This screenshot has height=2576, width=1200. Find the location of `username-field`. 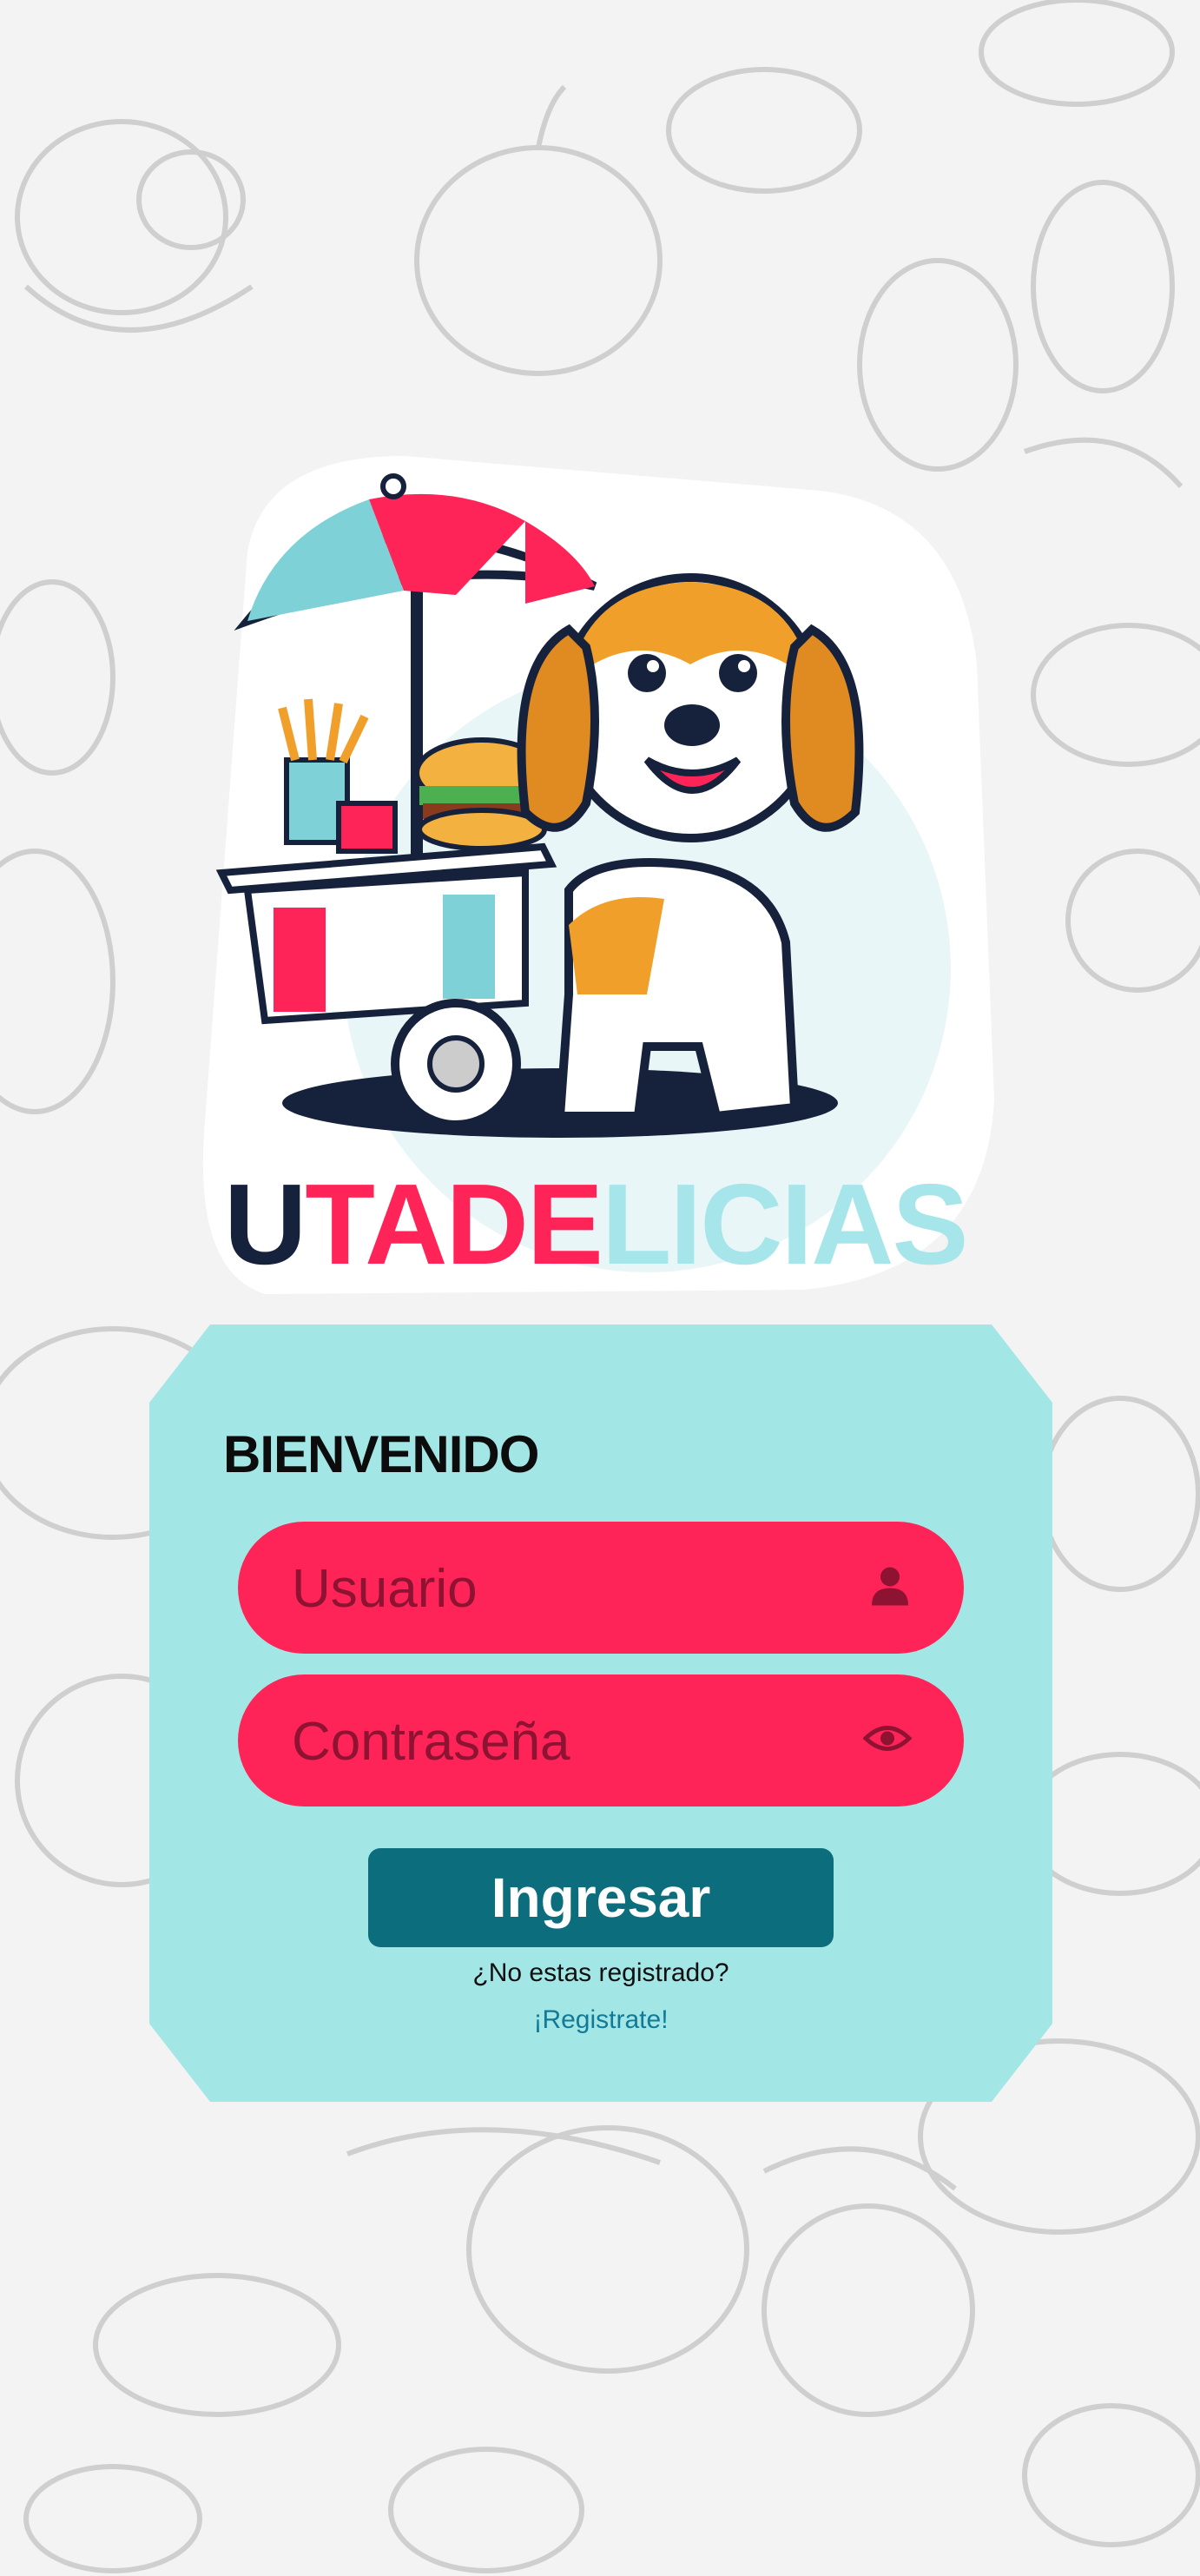

username-field is located at coordinates (601, 1589).